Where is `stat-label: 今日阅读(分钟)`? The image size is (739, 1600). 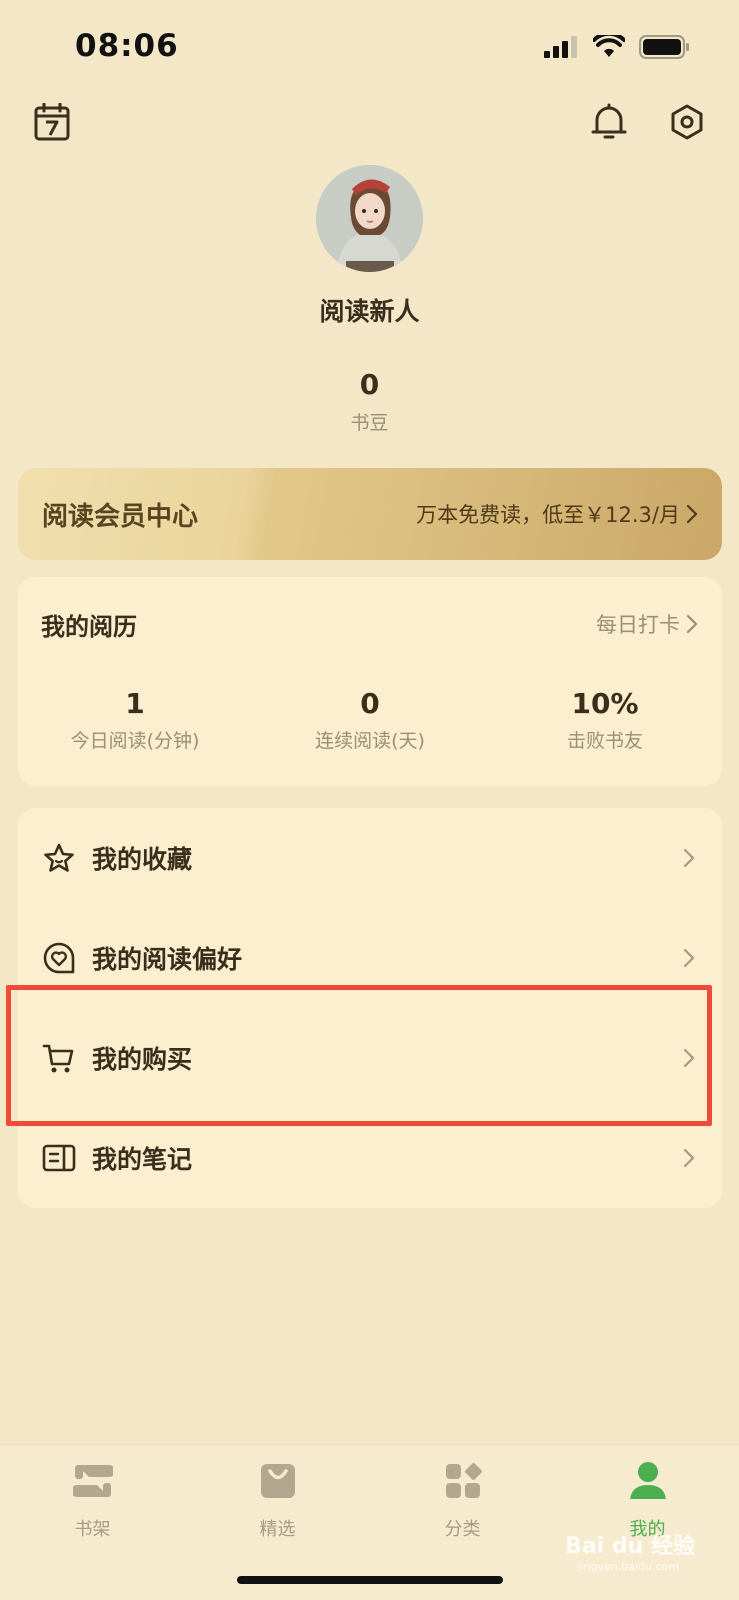
stat-label: 今日阅读(分钟) is located at coordinates (135, 741).